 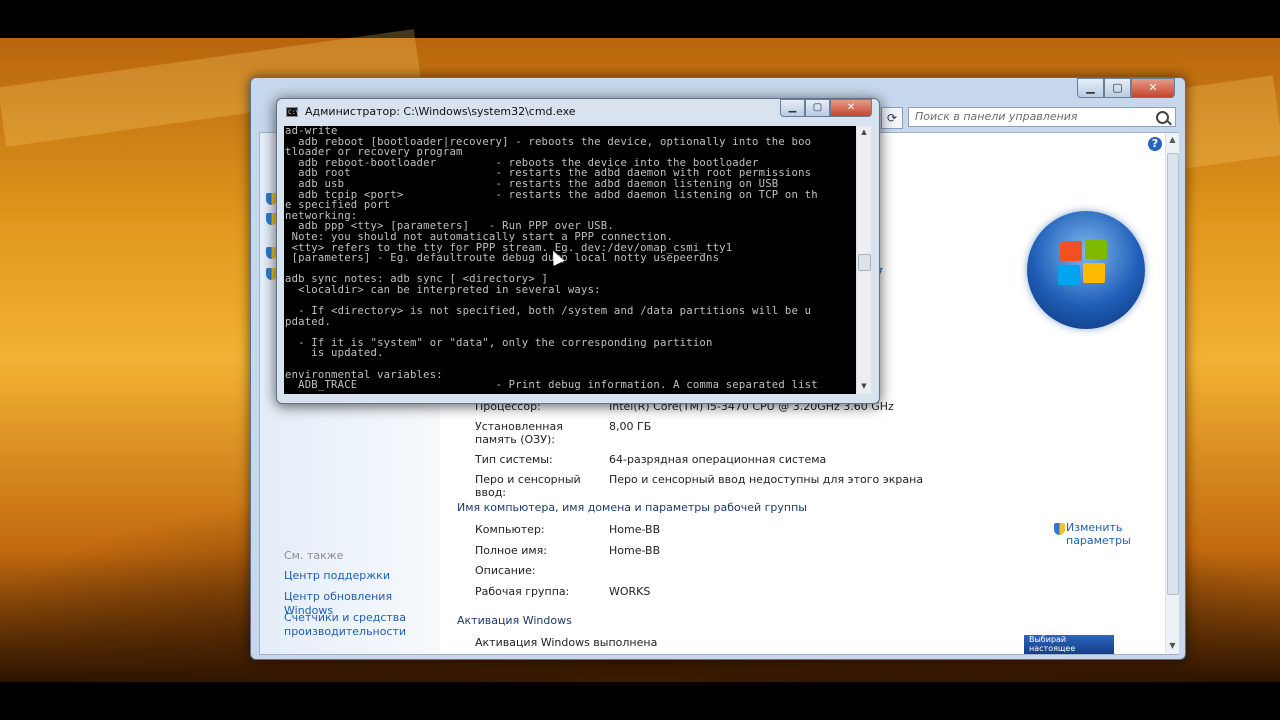 What do you see at coordinates (640, 19) in the screenshot?
I see `letterbox-top` at bounding box center [640, 19].